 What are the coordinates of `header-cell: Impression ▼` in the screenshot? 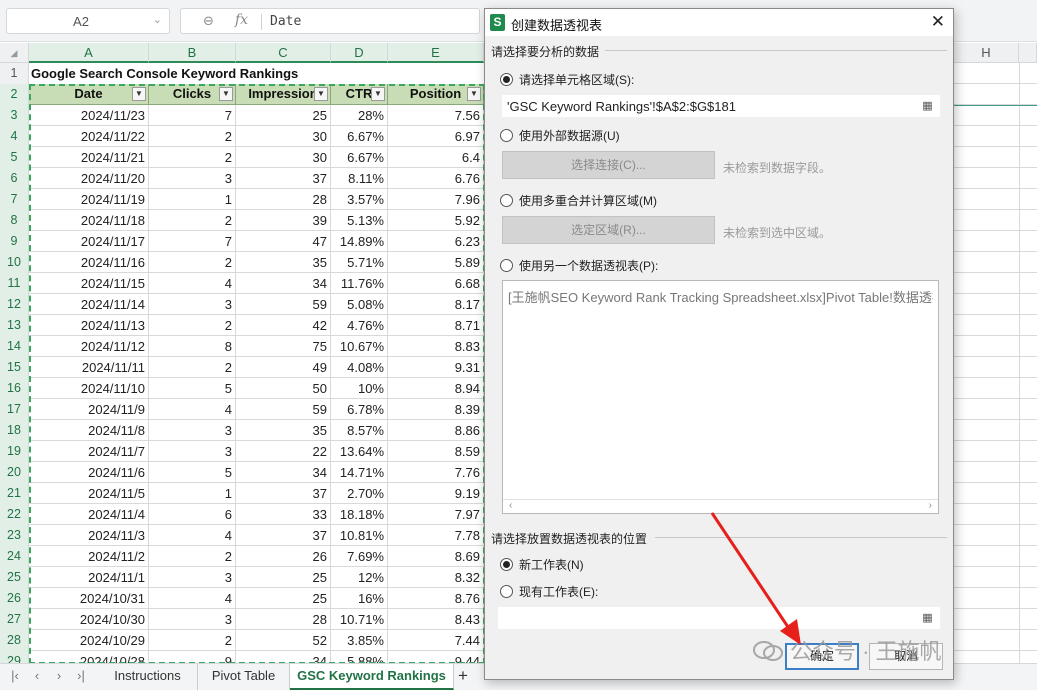 It's located at (283, 94).